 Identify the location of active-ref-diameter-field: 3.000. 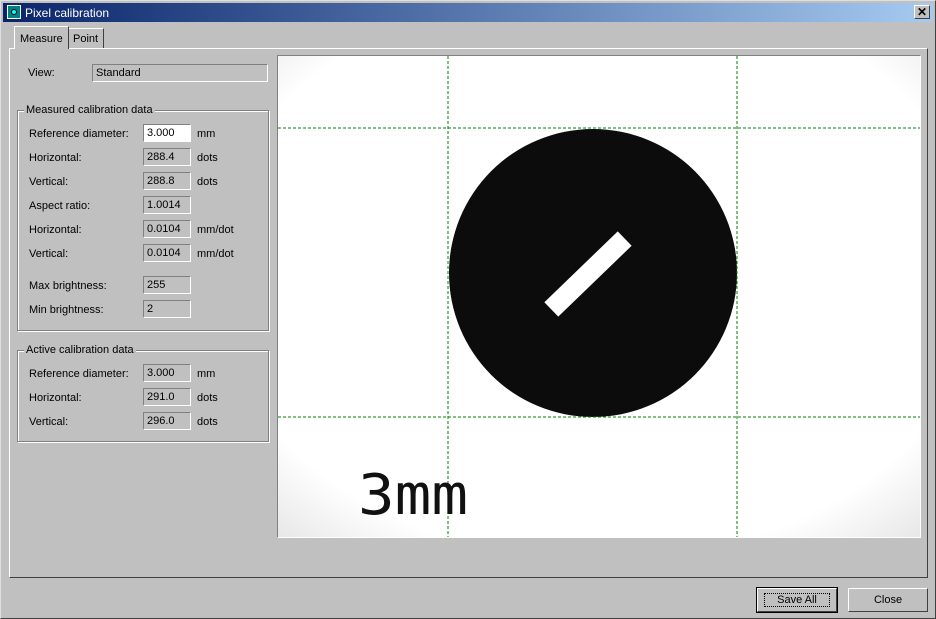
(167, 373).